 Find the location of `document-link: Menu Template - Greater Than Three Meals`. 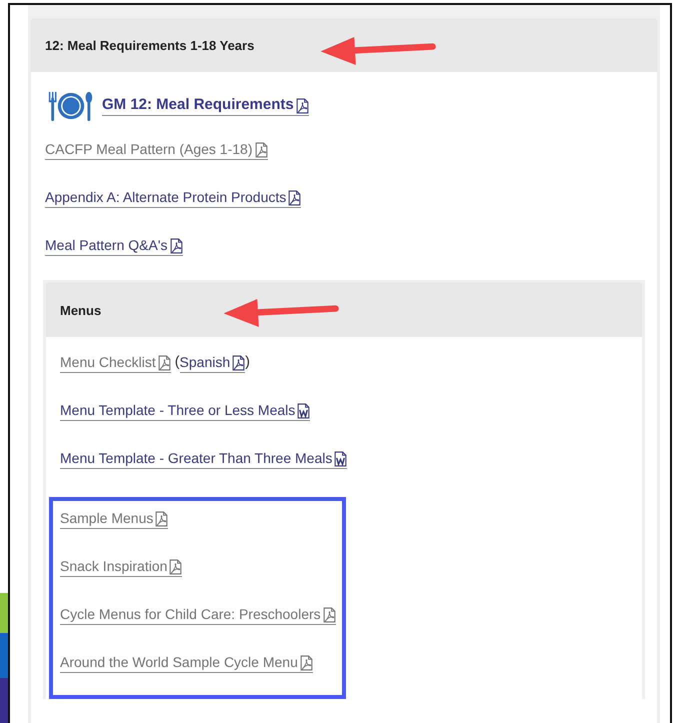

document-link: Menu Template - Greater Than Three Meals is located at coordinates (204, 459).